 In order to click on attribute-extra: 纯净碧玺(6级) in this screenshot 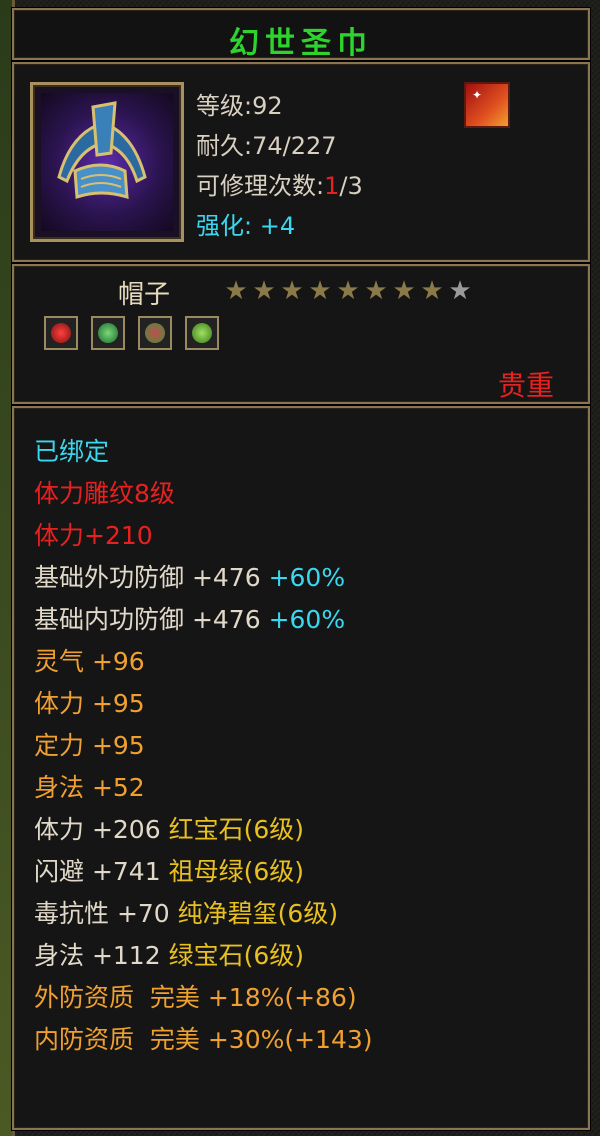, I will do `click(258, 913)`.